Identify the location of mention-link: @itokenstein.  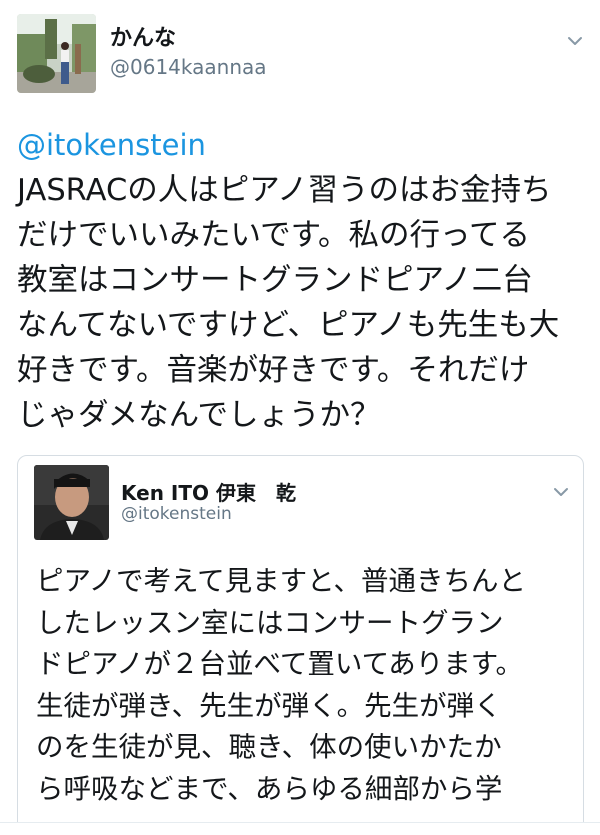
(111, 145).